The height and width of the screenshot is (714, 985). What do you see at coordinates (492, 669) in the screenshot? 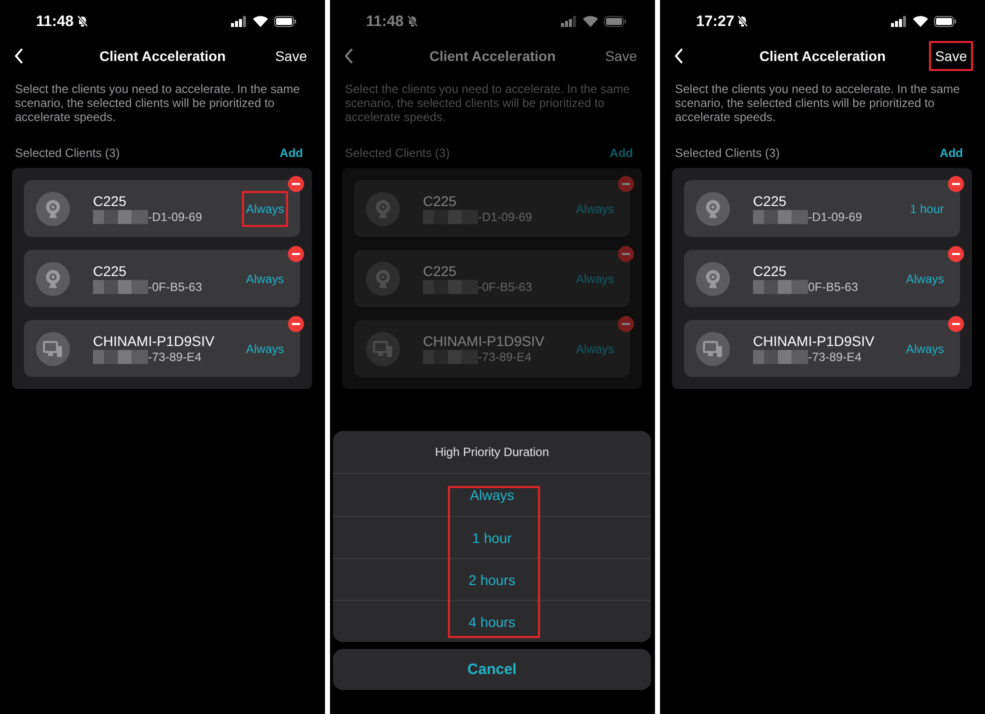
I see `cancel-button: Cancel` at bounding box center [492, 669].